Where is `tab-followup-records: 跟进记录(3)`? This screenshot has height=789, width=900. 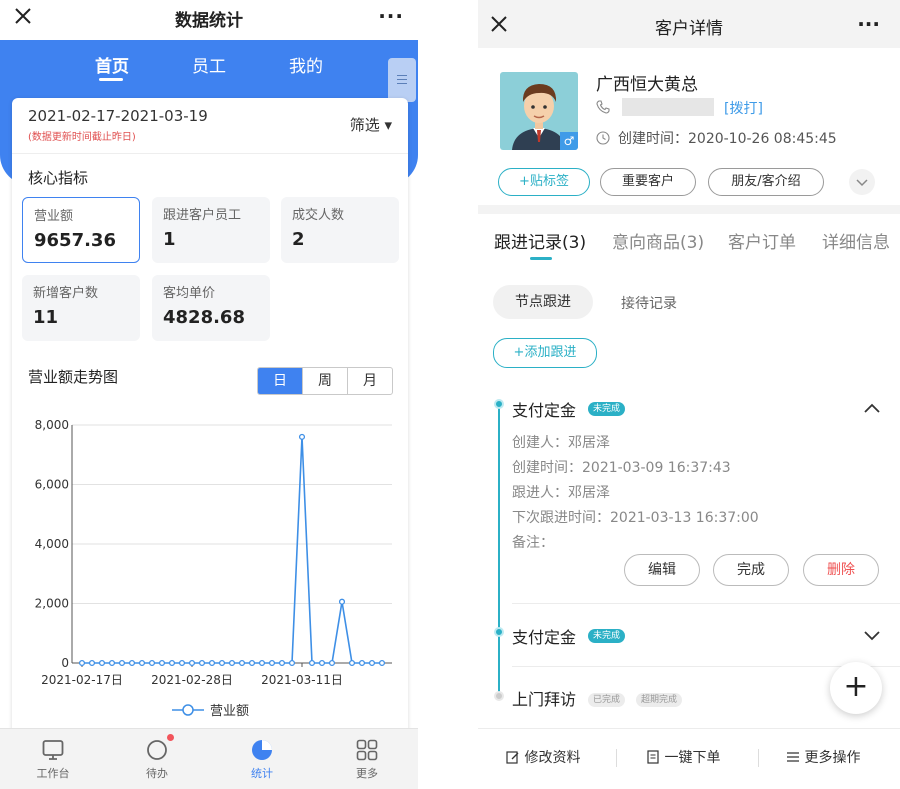
tab-followup-records: 跟进记录(3) is located at coordinates (540, 240).